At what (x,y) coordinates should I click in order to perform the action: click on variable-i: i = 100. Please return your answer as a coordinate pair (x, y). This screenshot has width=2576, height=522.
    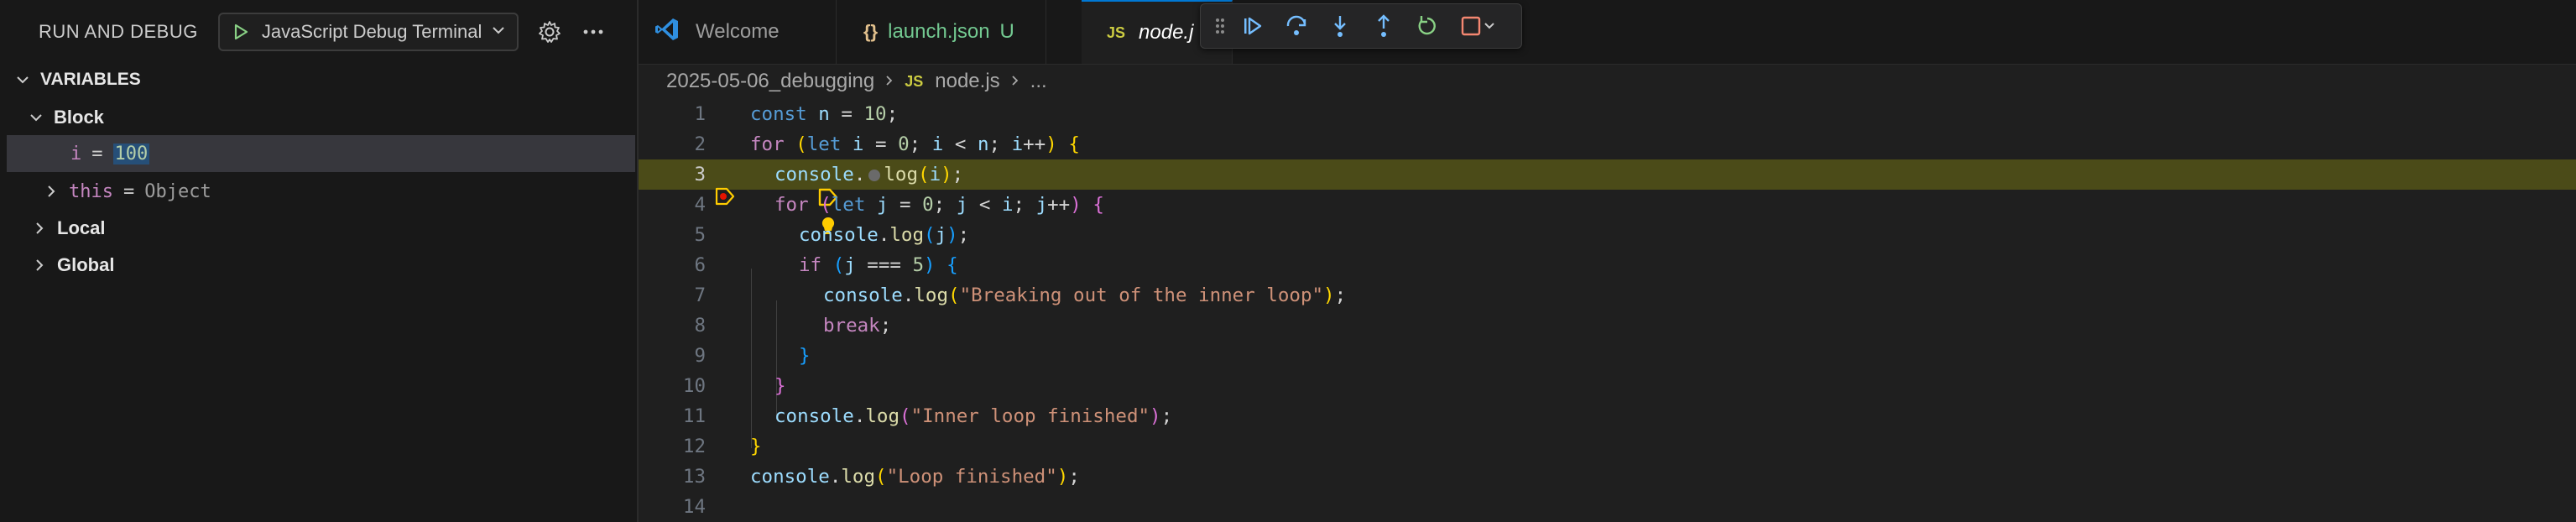
    Looking at the image, I should click on (321, 153).